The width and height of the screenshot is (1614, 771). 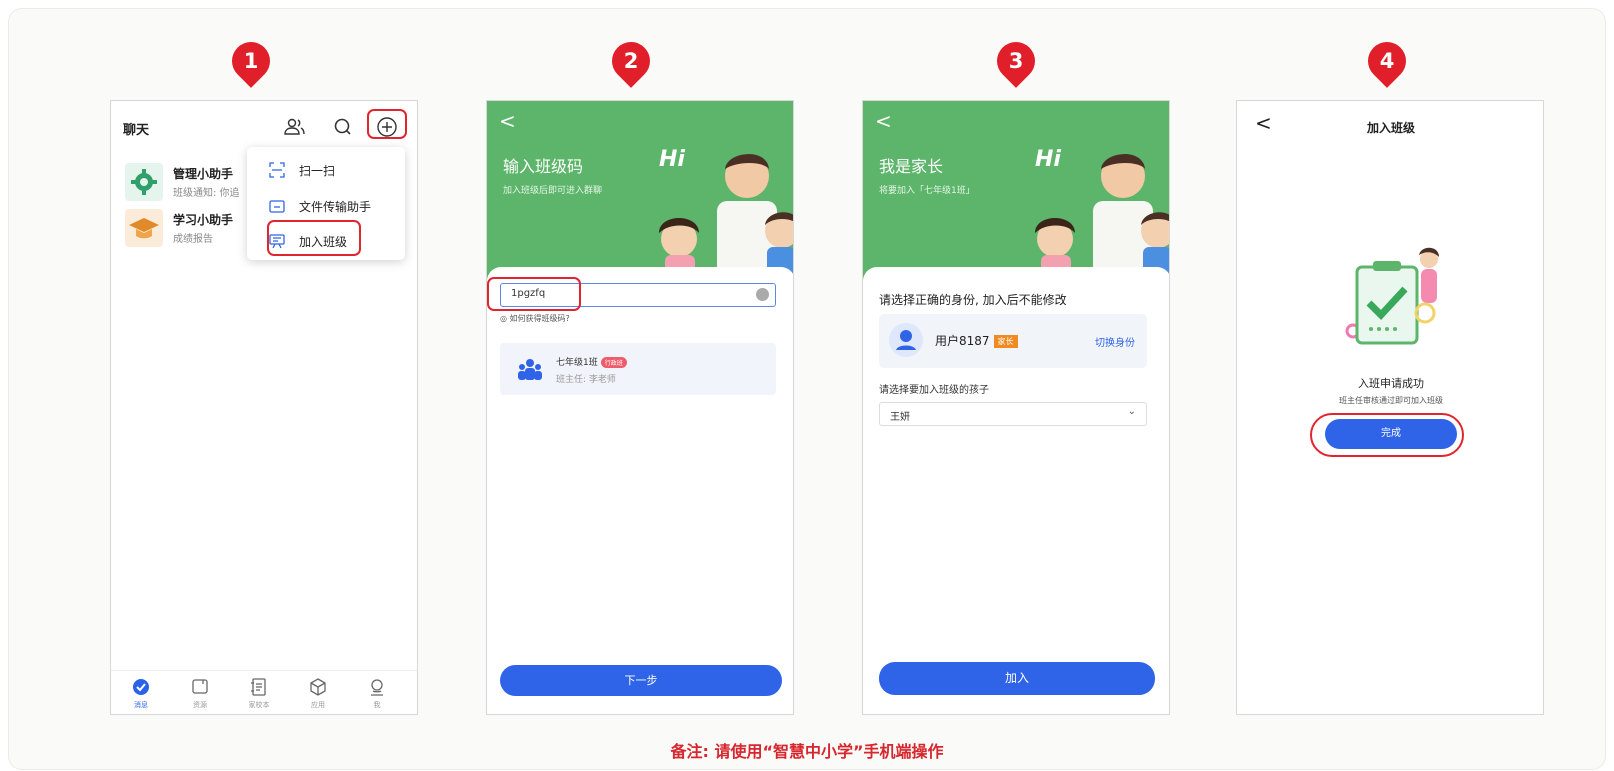 What do you see at coordinates (1005, 341) in the screenshot?
I see `role-badge: 家长` at bounding box center [1005, 341].